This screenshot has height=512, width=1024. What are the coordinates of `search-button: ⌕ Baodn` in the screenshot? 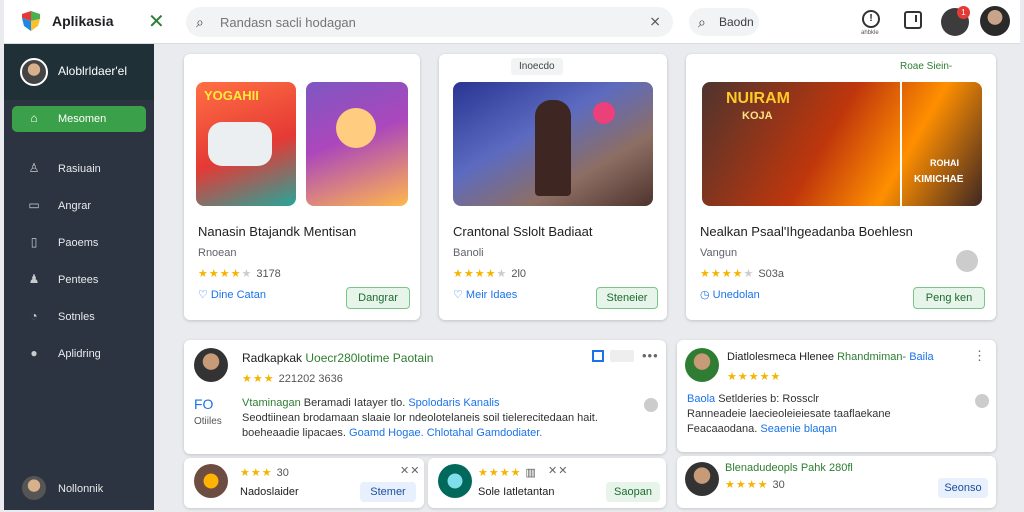 It's located at (724, 22).